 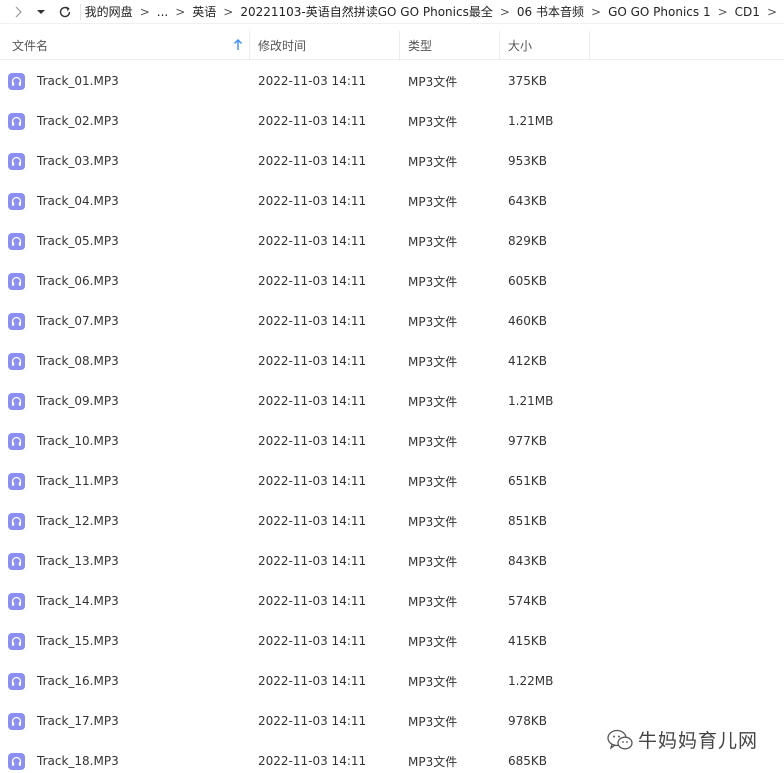 What do you see at coordinates (528, 281) in the screenshot?
I see `file-size: 605KB` at bounding box center [528, 281].